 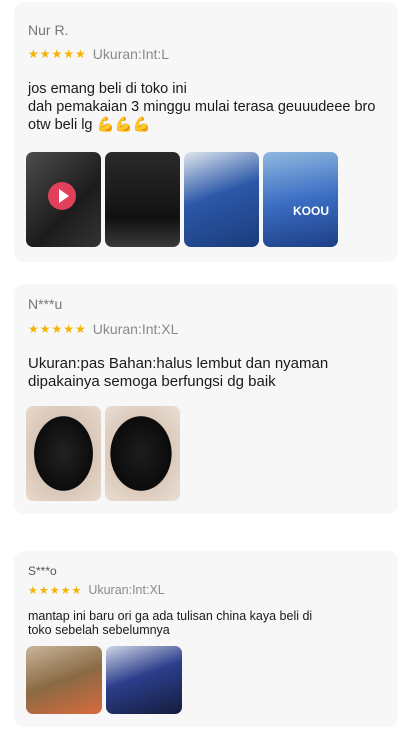 I want to click on size-variant-label: Ukuran:Int:L, so click(x=131, y=54).